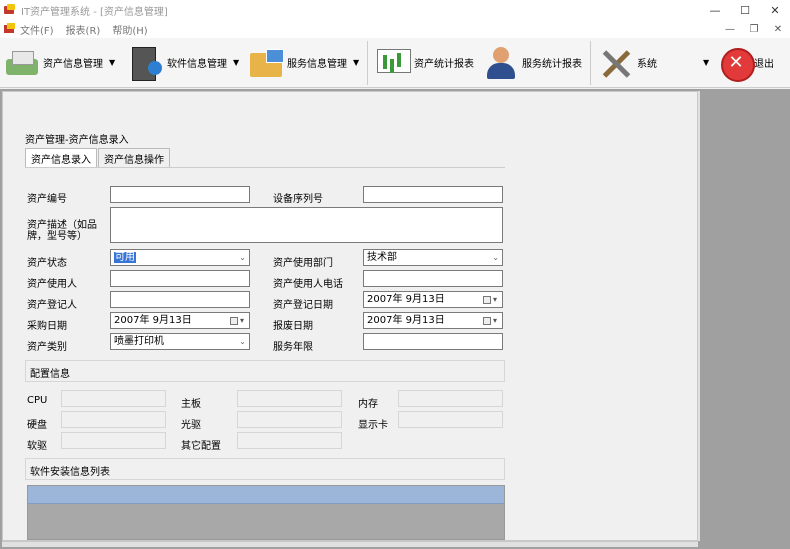 The image size is (790, 549). I want to click on purchase-date-label: 采购日期, so click(47, 326).